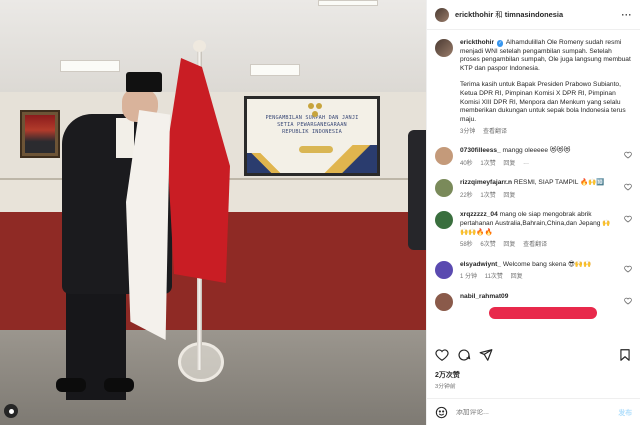 The height and width of the screenshot is (425, 640). I want to click on collab-link: timnasindonesia, so click(534, 14).